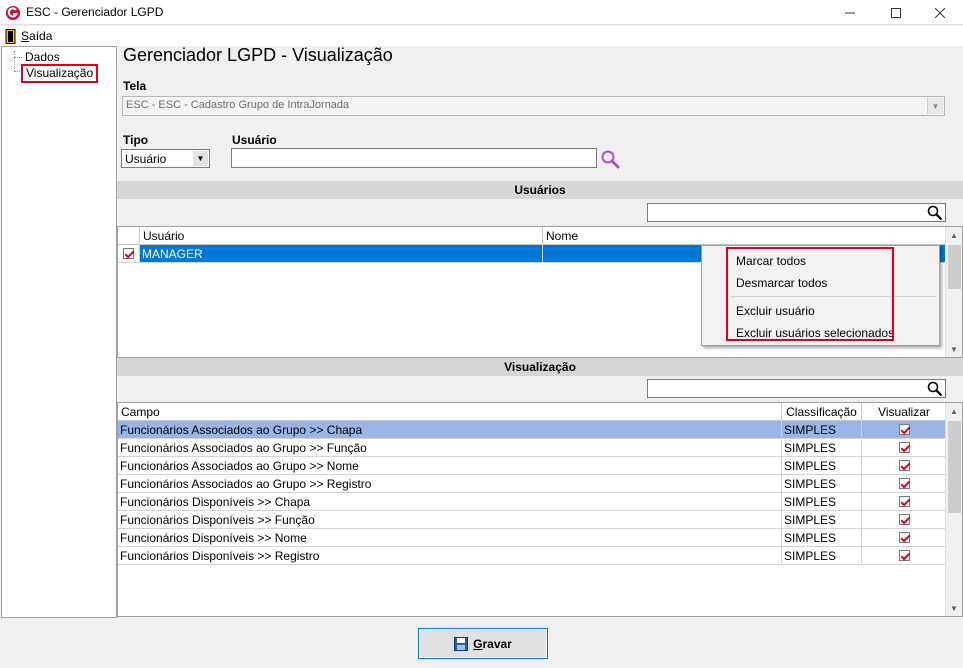 The image size is (963, 668). I want to click on menu-saida: Saída, so click(28, 36).